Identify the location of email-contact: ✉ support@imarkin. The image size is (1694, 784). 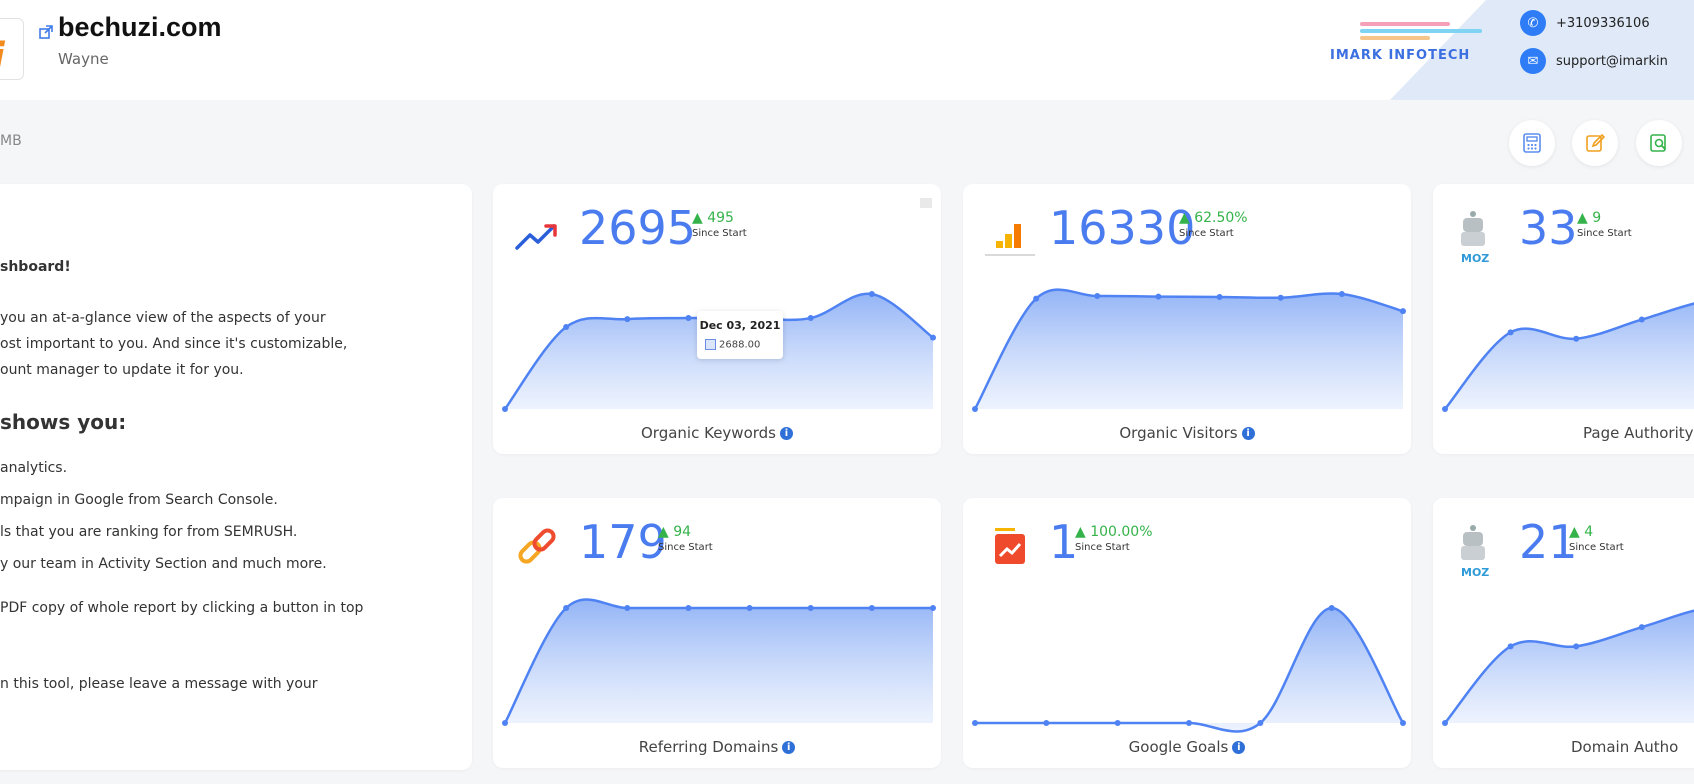
(1594, 61).